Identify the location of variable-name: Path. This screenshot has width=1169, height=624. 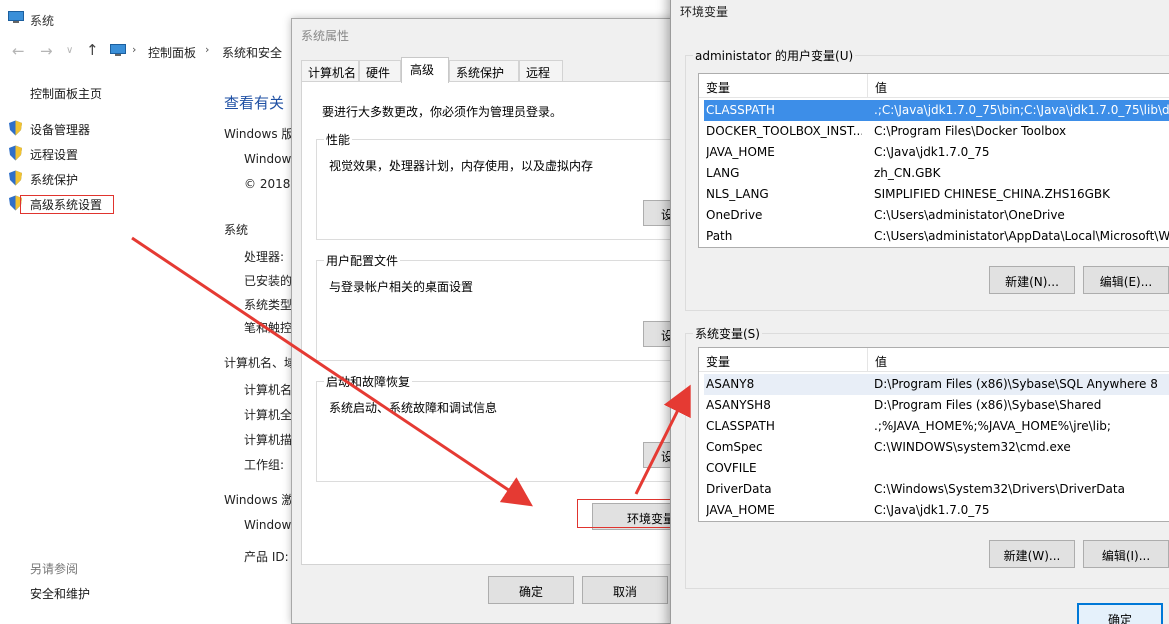
(719, 236).